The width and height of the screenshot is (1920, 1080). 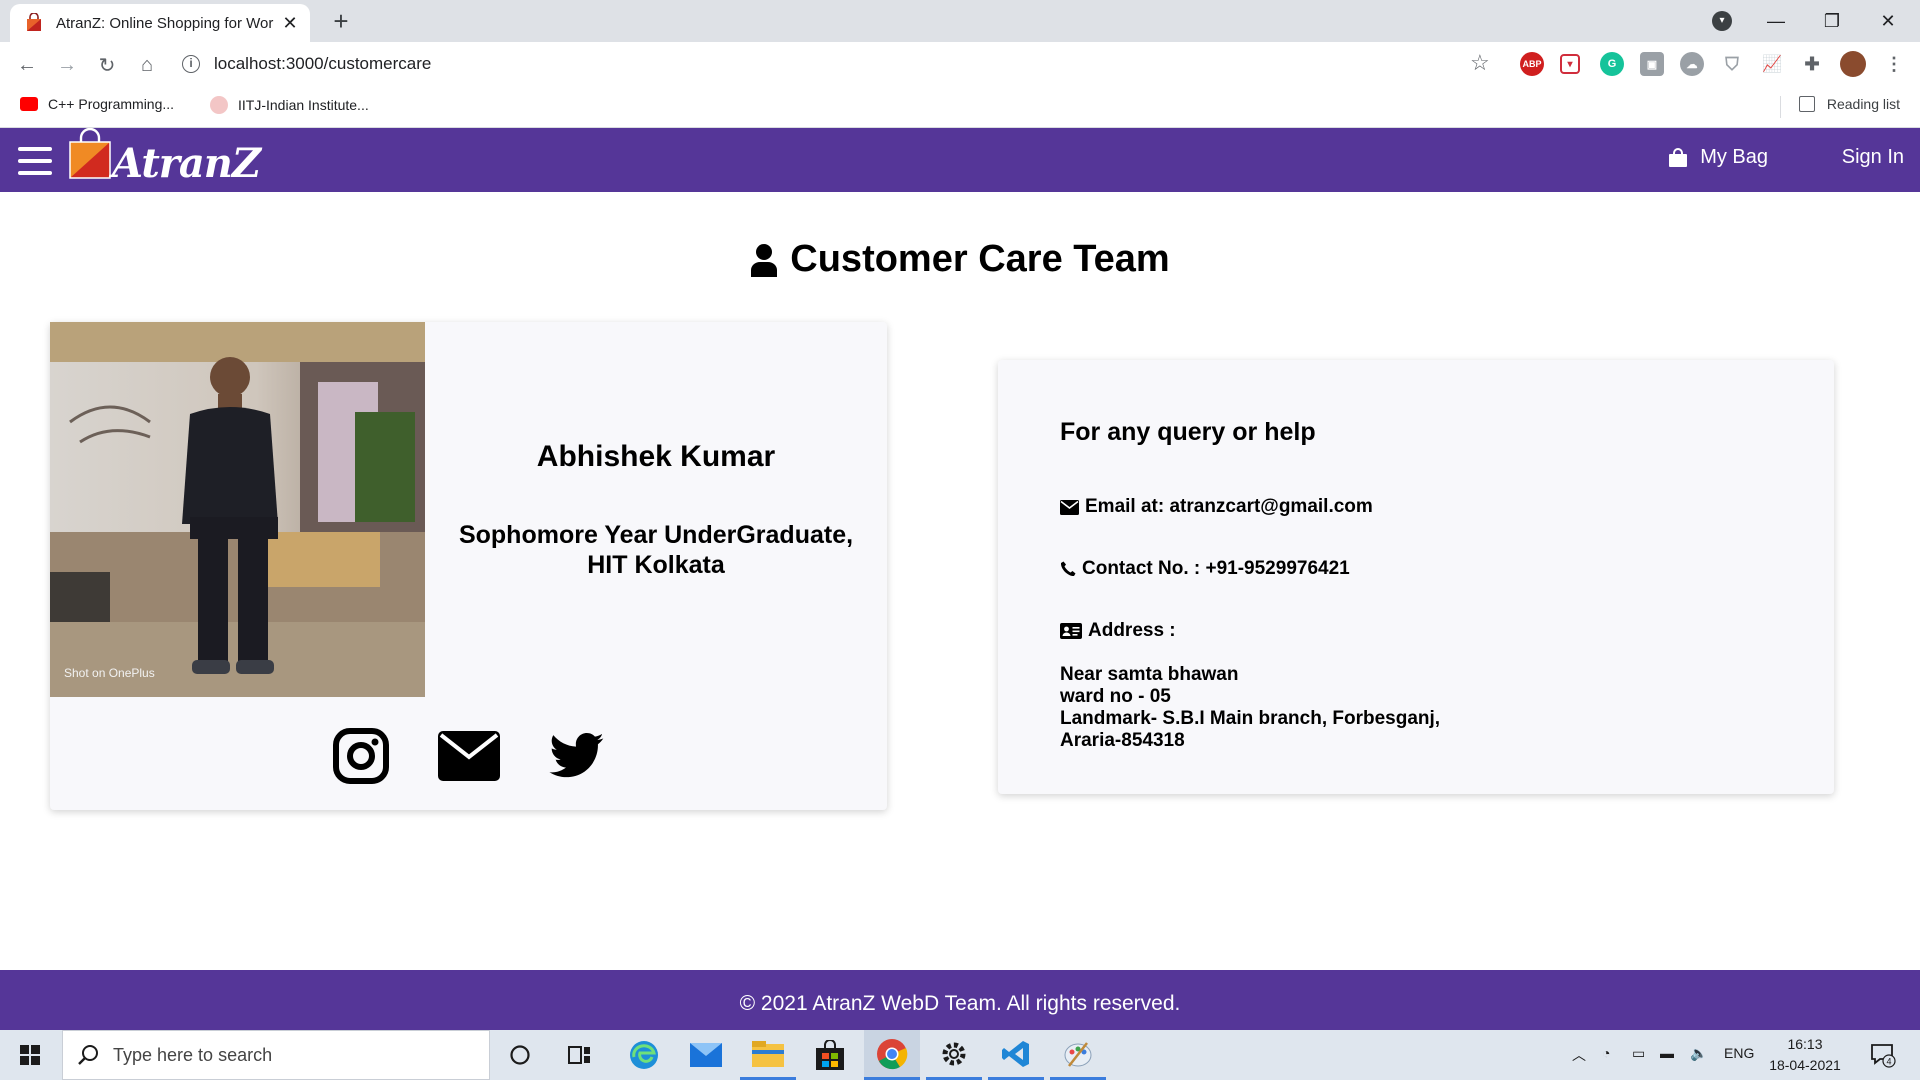 What do you see at coordinates (768, 1055) in the screenshot?
I see `file-explorer-icon` at bounding box center [768, 1055].